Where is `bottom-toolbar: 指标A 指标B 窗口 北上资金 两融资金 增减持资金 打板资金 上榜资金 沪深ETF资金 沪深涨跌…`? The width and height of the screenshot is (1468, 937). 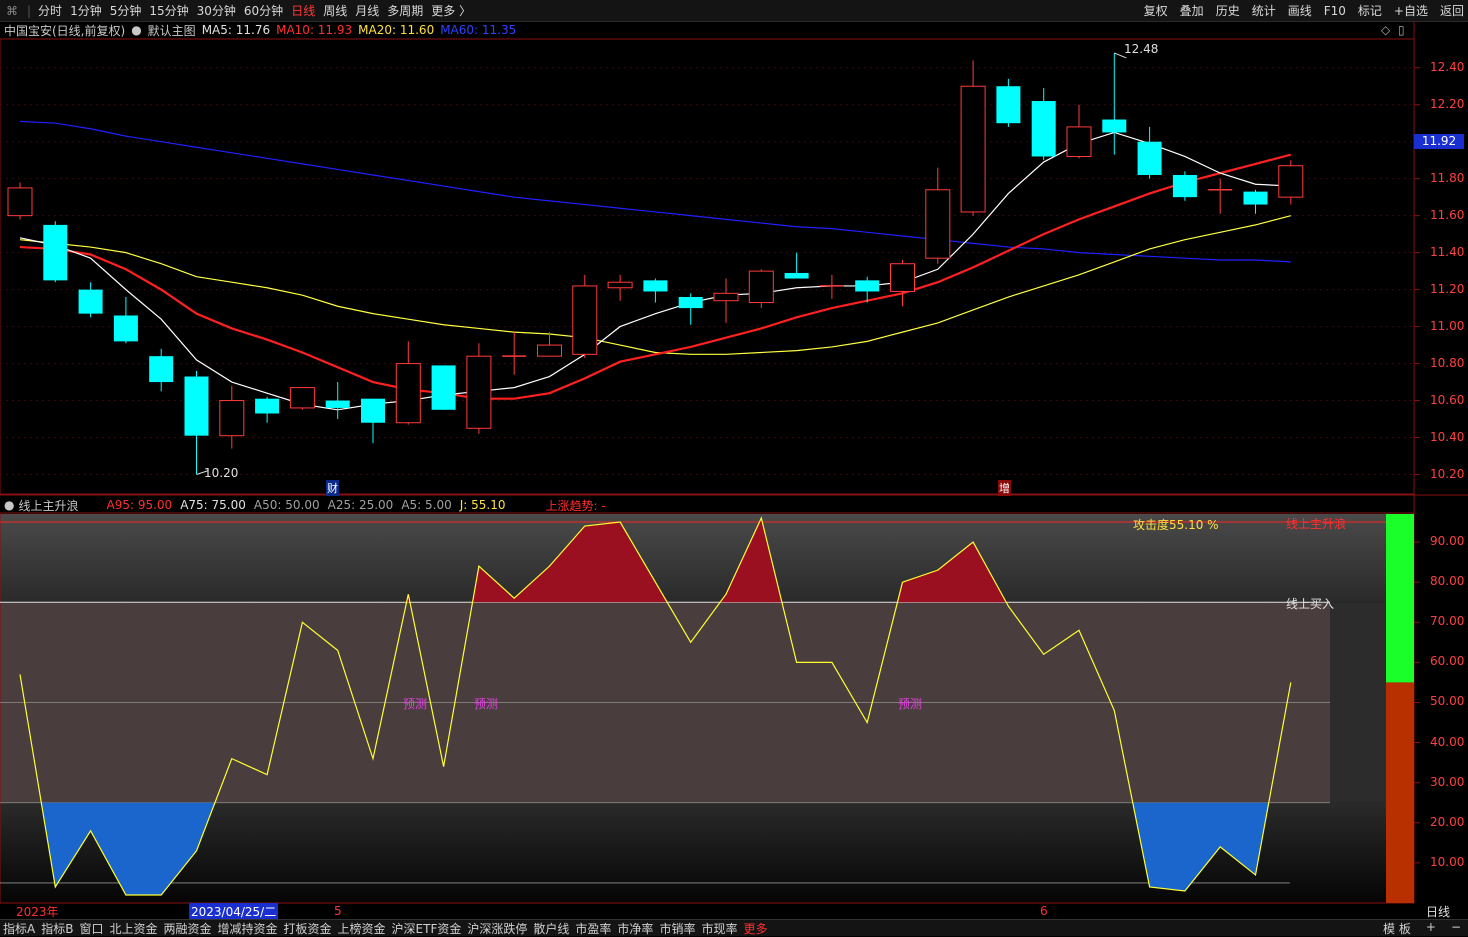
bottom-toolbar: 指标A 指标B 窗口 北上资金 两融资金 增减持资金 打板资金 上榜资金 沪深ETF资金 沪深涨跌… is located at coordinates (734, 927).